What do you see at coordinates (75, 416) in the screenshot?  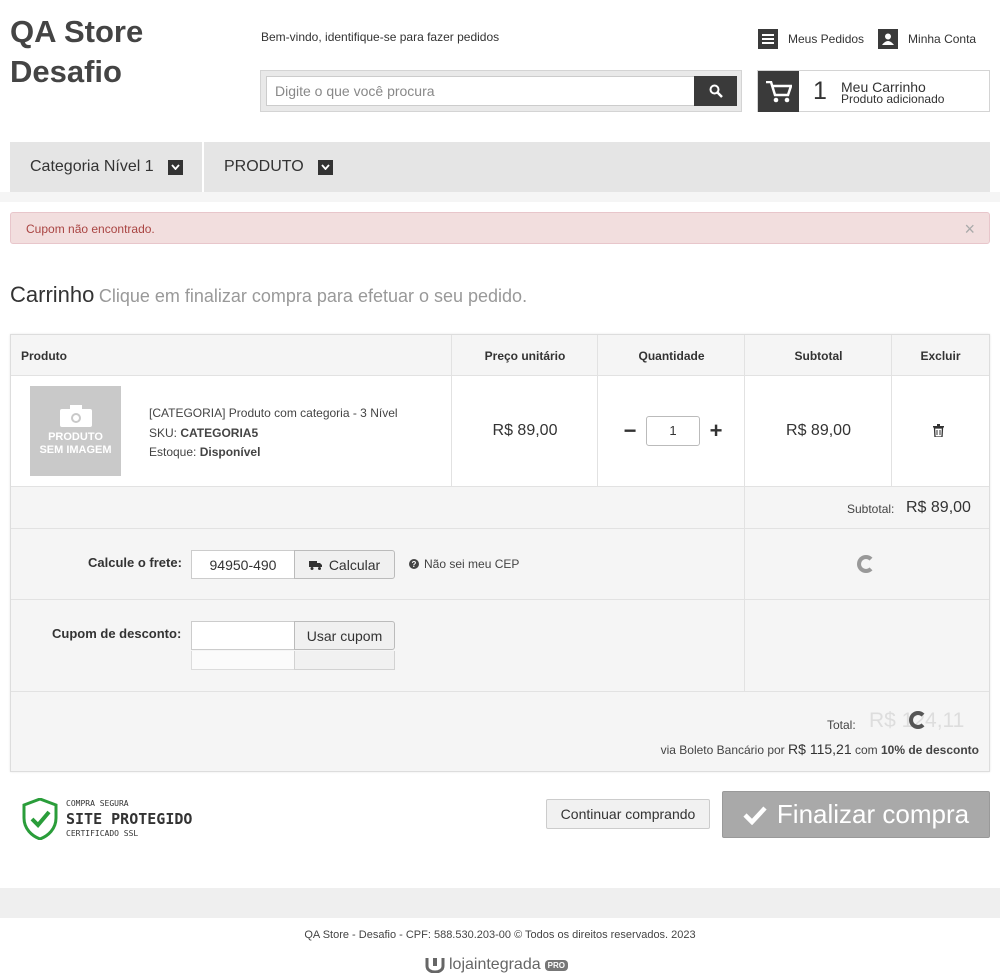 I see `camera-icon` at bounding box center [75, 416].